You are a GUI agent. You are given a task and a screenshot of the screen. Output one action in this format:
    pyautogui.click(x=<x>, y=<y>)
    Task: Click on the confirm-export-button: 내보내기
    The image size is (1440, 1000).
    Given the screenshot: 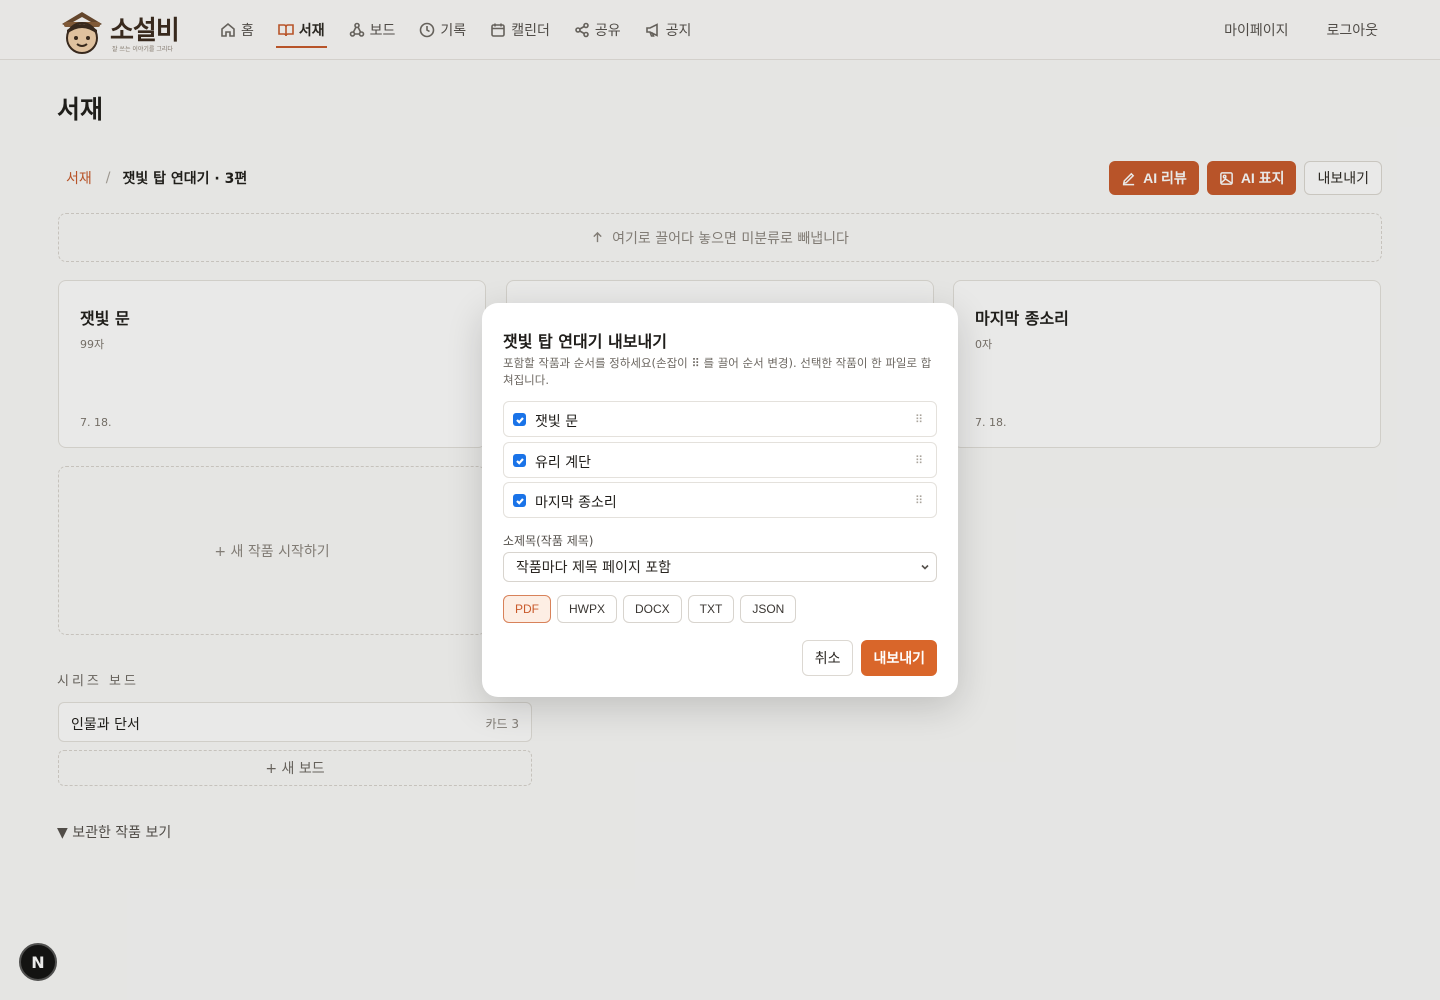 What is the action you would take?
    pyautogui.click(x=899, y=658)
    